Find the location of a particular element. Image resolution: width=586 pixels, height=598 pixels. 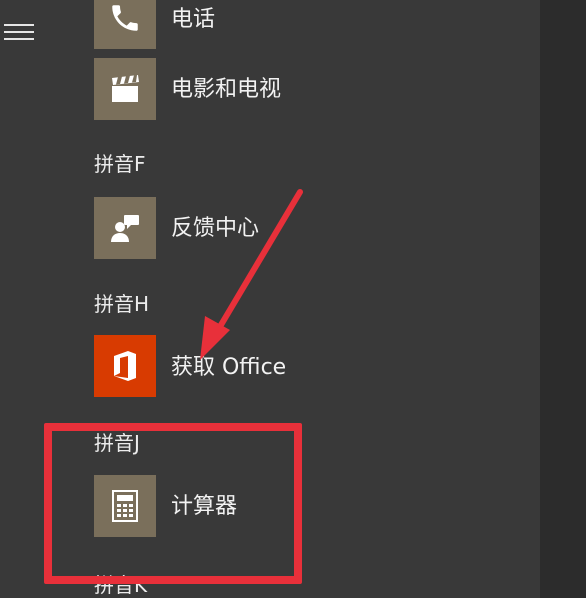

app-label-phone: 电话 is located at coordinates (193, 19).